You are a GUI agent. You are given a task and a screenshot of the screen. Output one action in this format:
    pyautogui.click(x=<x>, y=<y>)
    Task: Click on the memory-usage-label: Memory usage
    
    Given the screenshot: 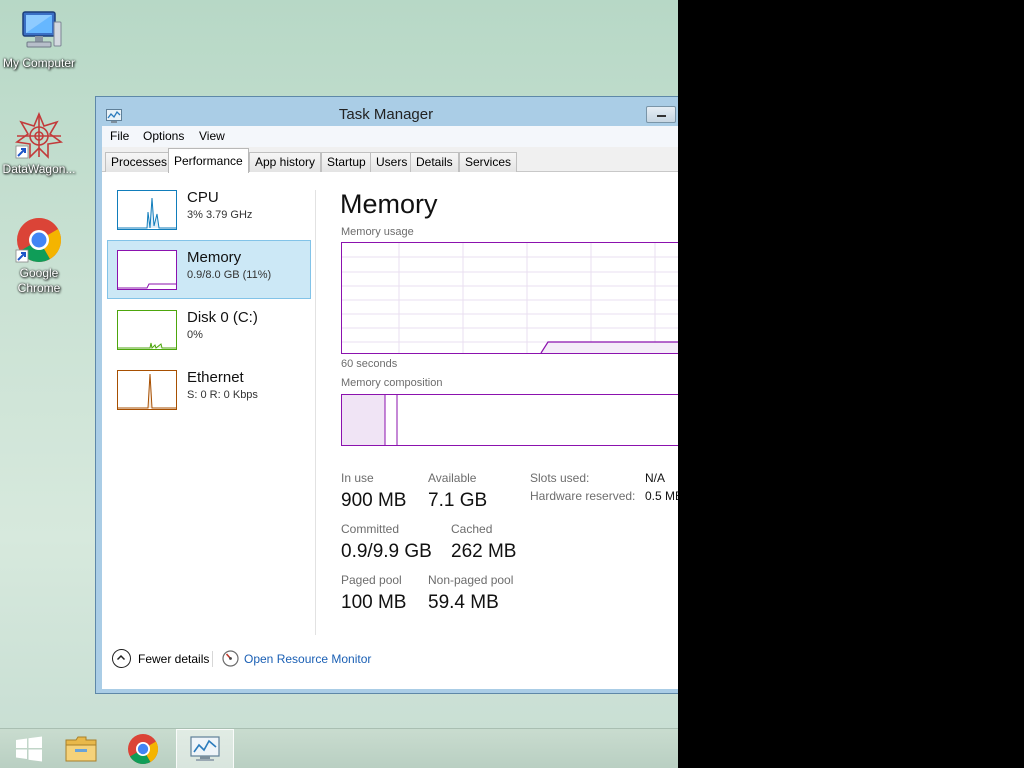 What is the action you would take?
    pyautogui.click(x=377, y=232)
    